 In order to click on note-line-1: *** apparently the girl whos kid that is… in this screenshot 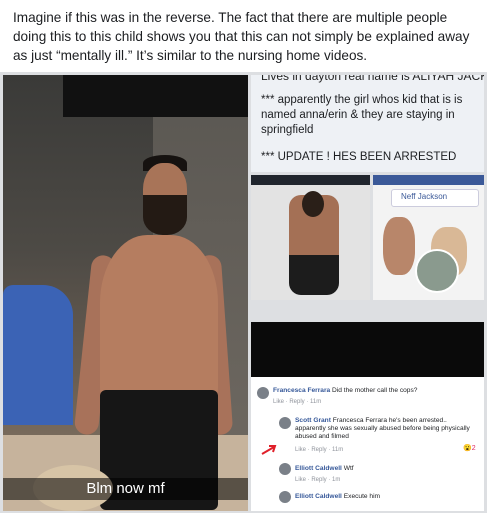, I will do `click(362, 115)`.